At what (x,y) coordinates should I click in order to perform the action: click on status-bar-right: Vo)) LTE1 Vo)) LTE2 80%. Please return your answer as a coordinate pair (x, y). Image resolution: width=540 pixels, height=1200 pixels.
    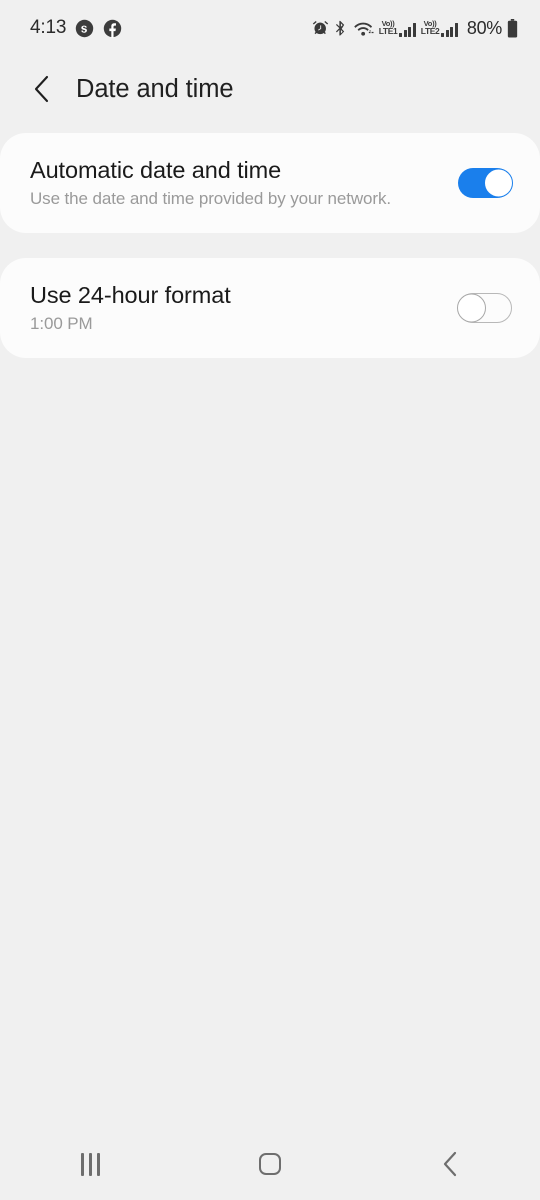
    Looking at the image, I should click on (415, 28).